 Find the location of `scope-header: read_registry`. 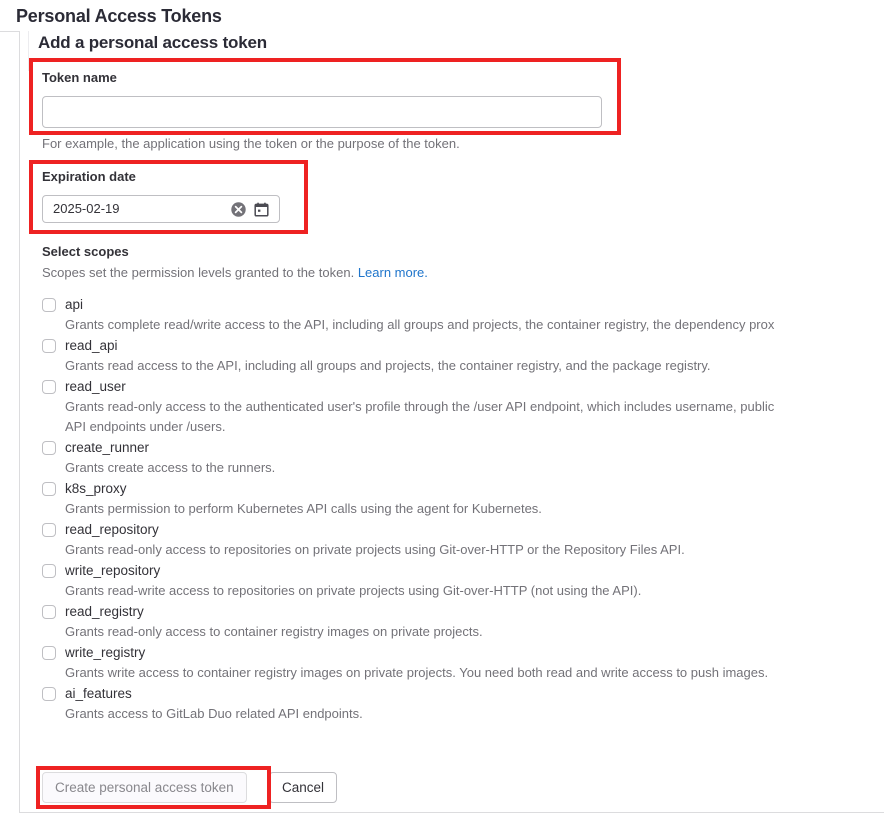

scope-header: read_registry is located at coordinates (463, 611).